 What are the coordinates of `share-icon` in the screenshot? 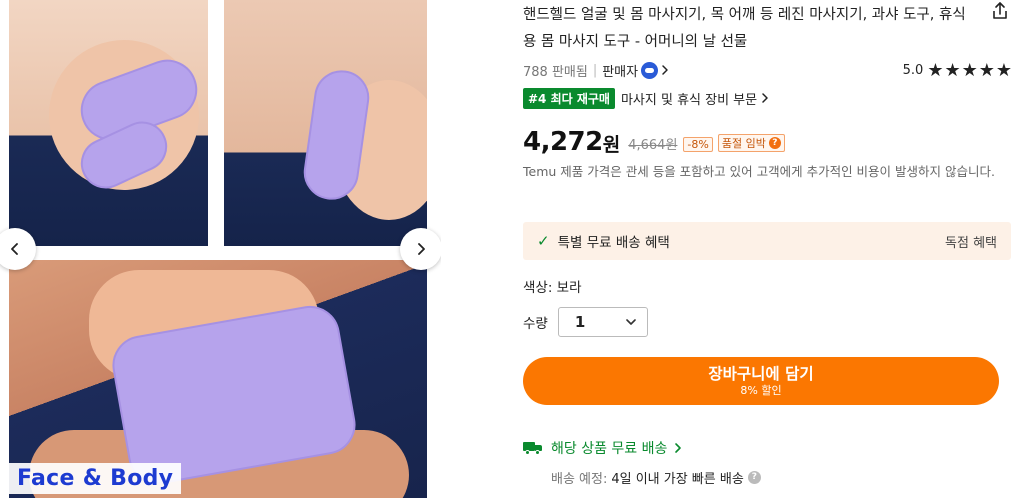 It's located at (1000, 10).